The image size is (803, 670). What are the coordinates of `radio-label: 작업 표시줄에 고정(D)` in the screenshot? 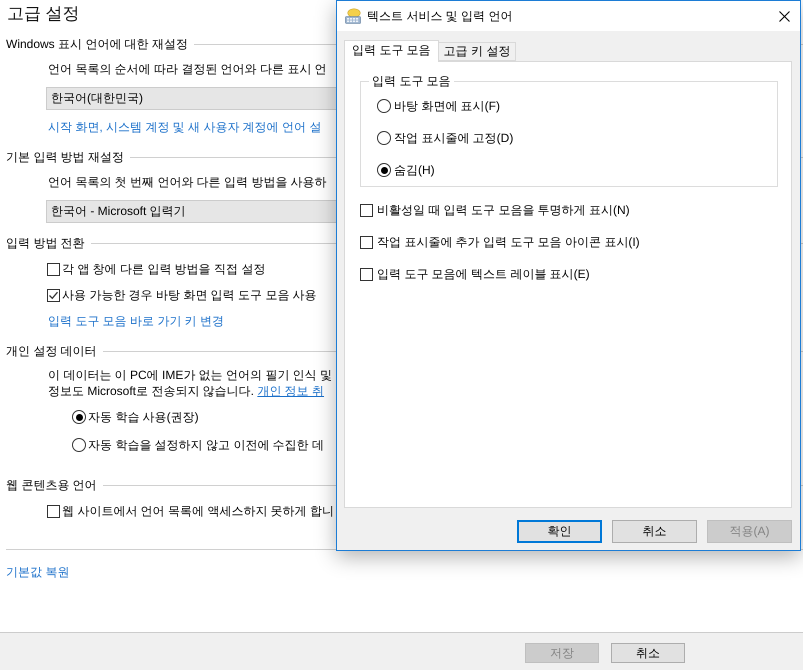 It's located at (454, 138).